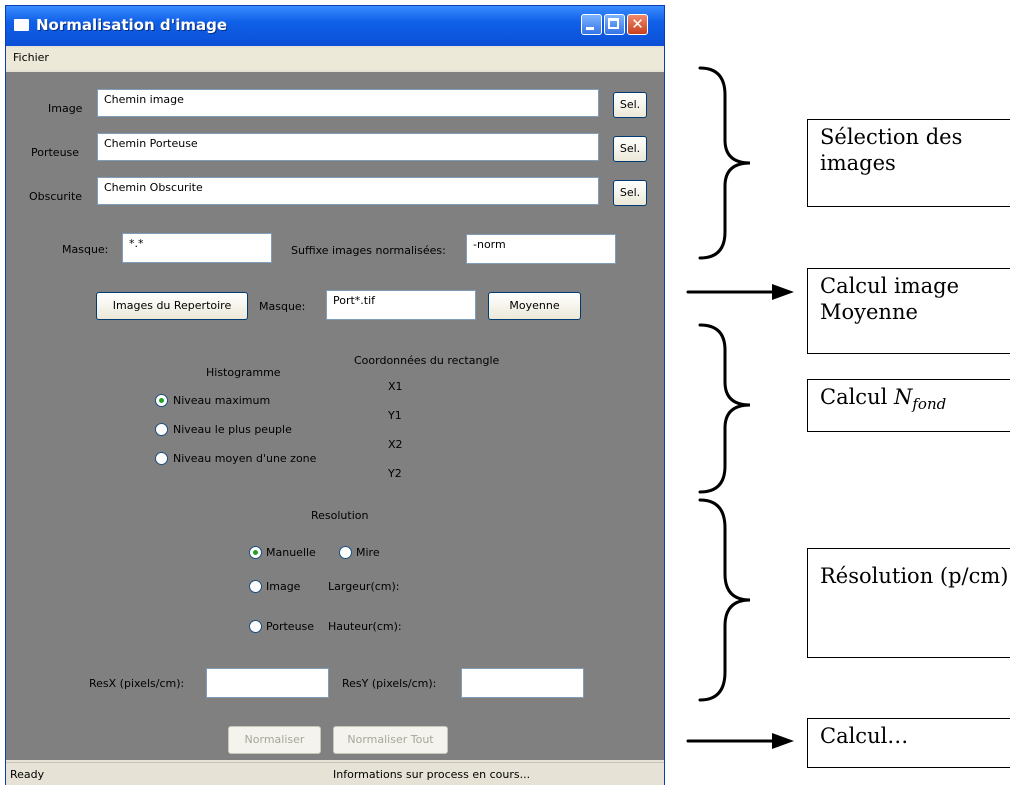 The width and height of the screenshot is (1010, 787). Describe the element at coordinates (908, 603) in the screenshot. I see `annotation-resolution: Résolution (p/cm)` at that location.